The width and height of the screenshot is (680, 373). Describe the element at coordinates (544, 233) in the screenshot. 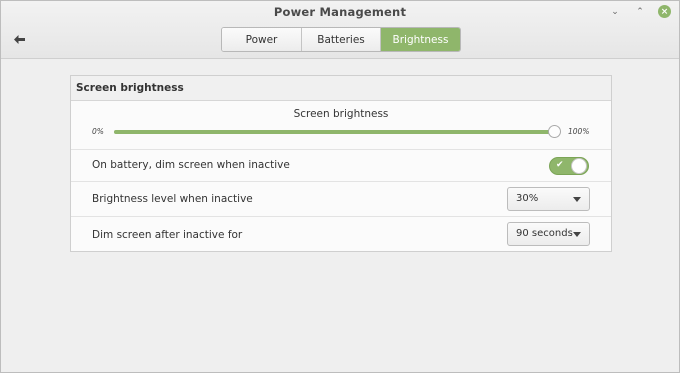

I see `dim-after-value: 90 seconds` at that location.